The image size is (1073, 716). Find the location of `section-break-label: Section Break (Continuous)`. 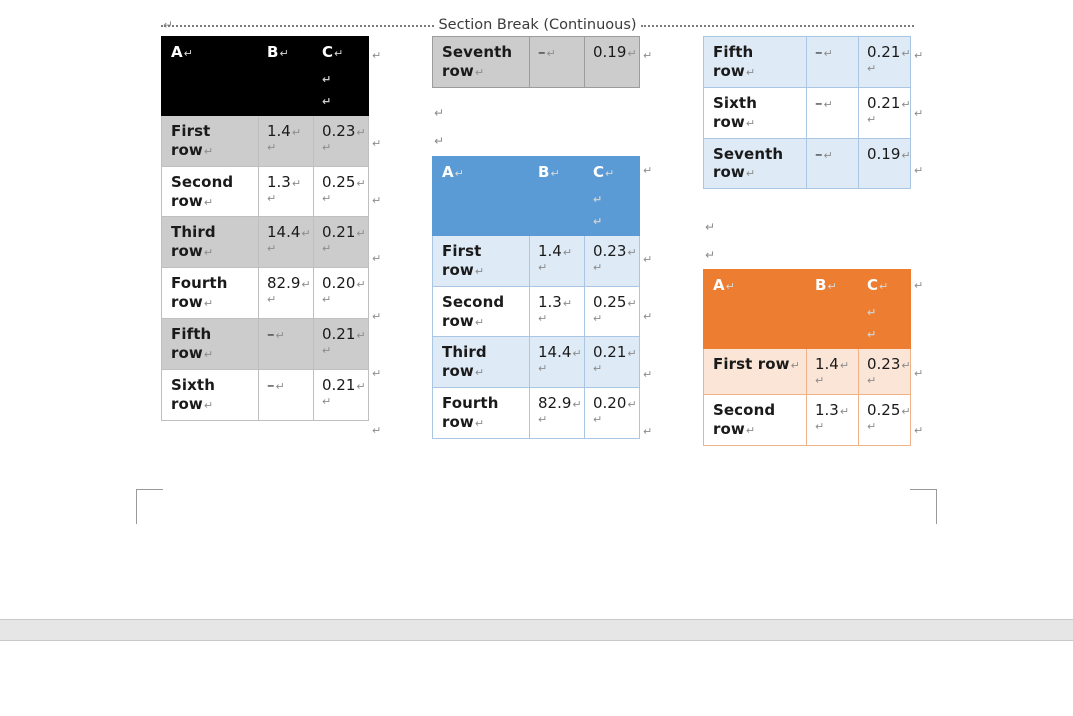

section-break-label: Section Break (Continuous) is located at coordinates (537, 25).